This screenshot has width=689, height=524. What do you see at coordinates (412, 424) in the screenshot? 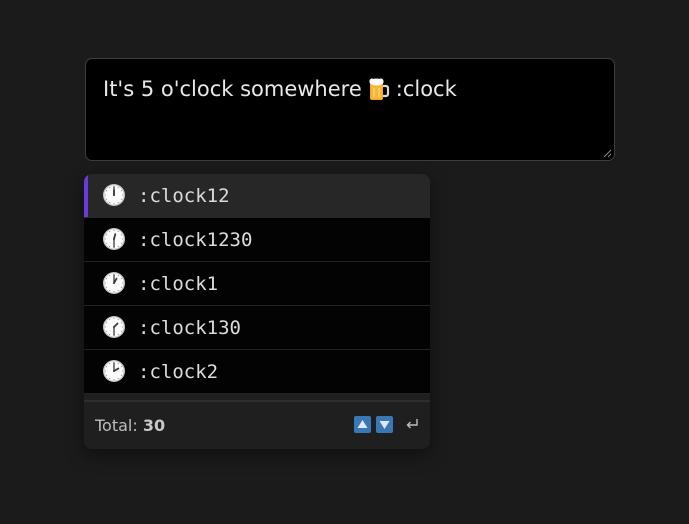
I see `enter-key-icon` at bounding box center [412, 424].